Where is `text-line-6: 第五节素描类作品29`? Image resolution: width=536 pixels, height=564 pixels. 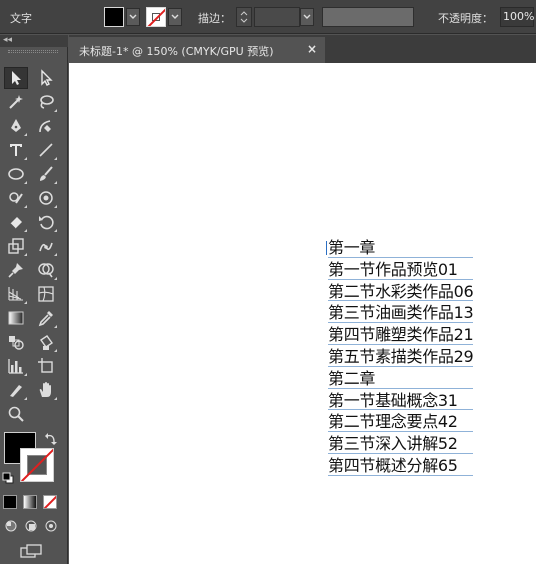 text-line-6: 第五节素描类作品29 is located at coordinates (401, 357).